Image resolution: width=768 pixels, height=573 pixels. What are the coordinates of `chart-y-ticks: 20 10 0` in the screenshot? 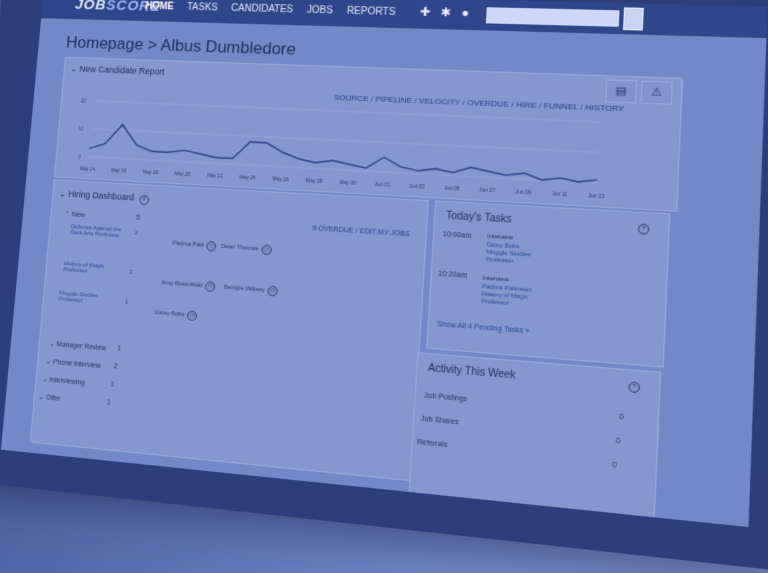 It's located at (82, 129).